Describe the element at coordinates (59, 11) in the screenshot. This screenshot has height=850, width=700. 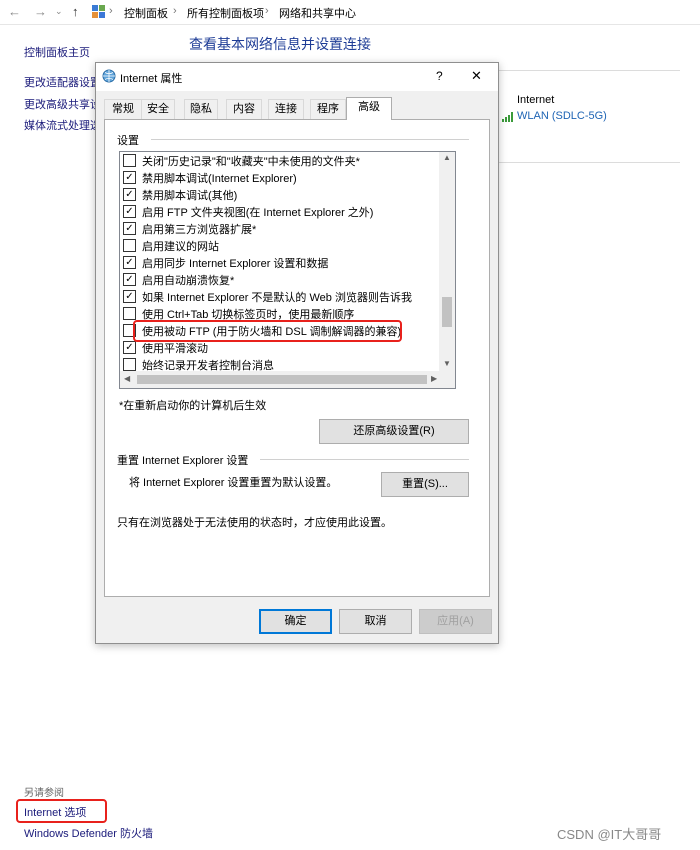
I see `recent-chevron-icon: ⌄` at that location.